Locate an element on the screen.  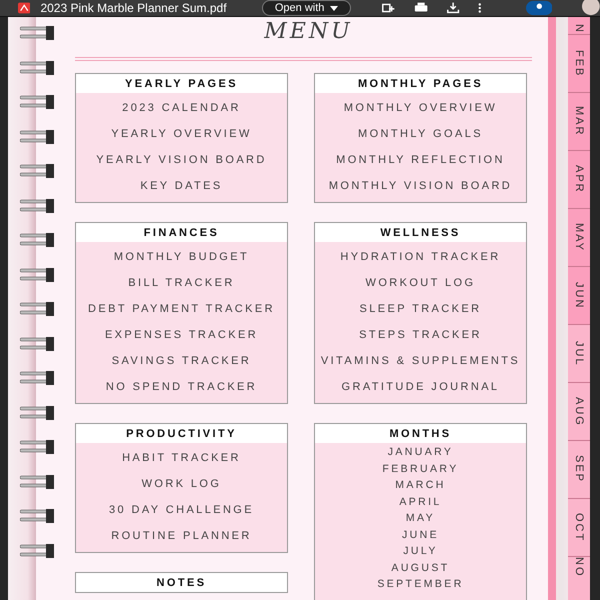
menu-link: FEBRUARY is located at coordinates (420, 468).